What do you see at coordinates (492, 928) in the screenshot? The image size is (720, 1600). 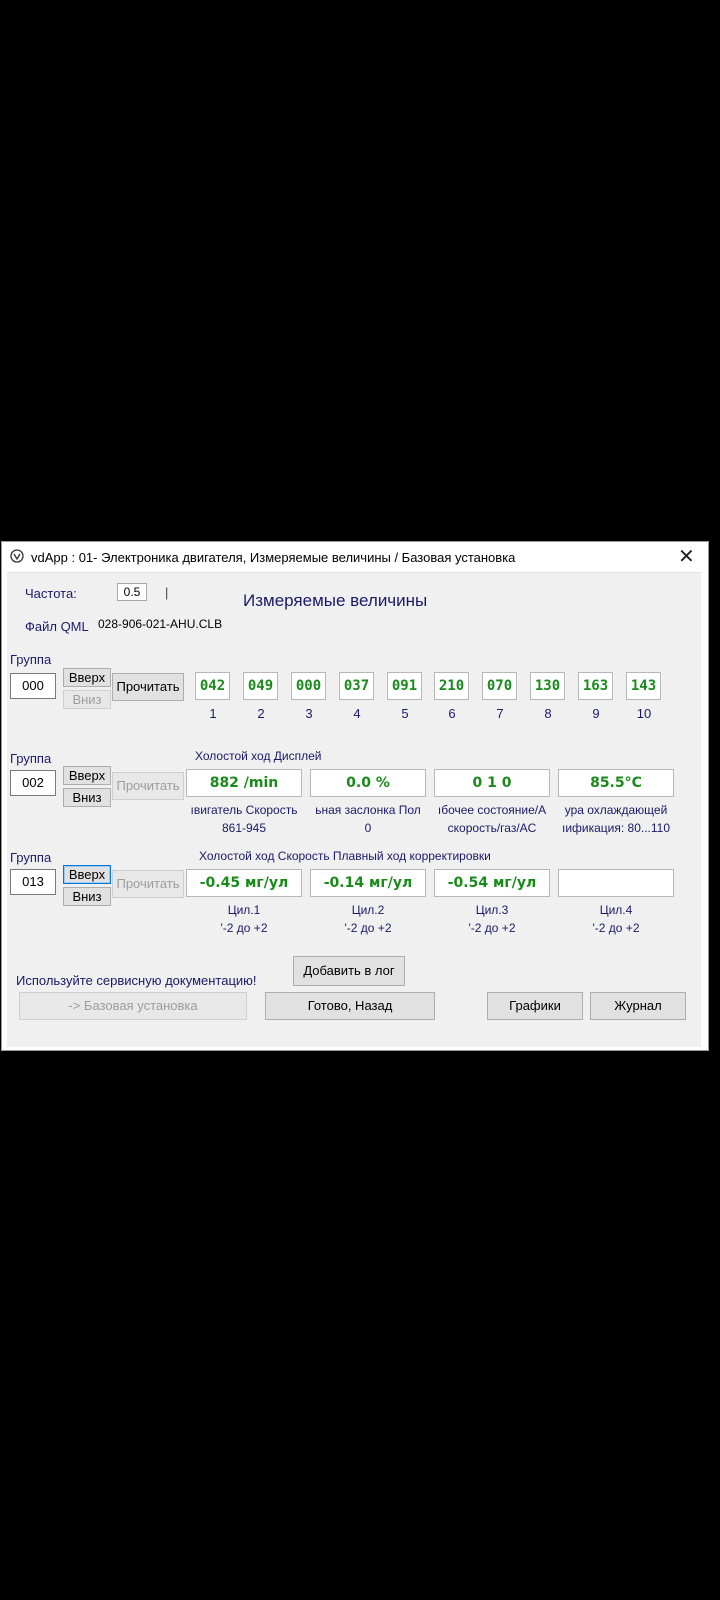 I see `group3-range-3: '-2 до +2` at bounding box center [492, 928].